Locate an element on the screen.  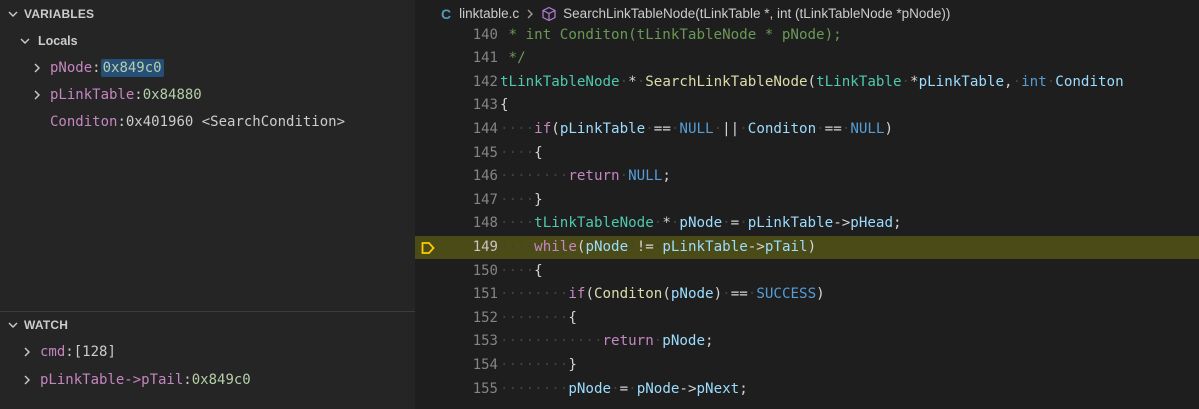
watch-value: 0x849c0 is located at coordinates (221, 379).